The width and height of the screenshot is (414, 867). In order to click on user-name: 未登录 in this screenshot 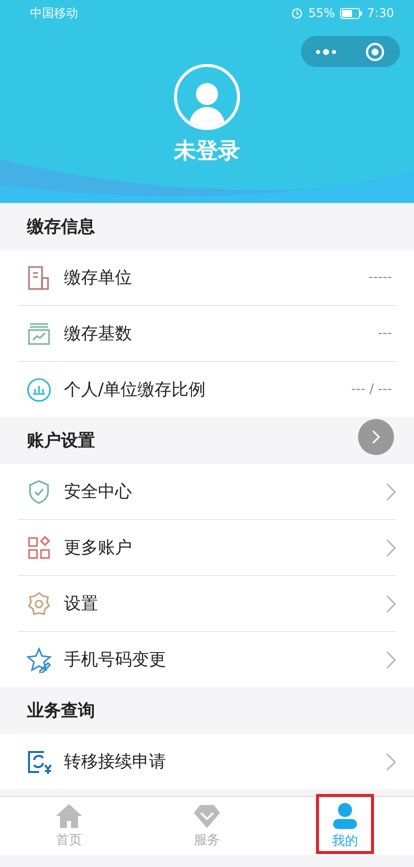, I will do `click(207, 152)`.